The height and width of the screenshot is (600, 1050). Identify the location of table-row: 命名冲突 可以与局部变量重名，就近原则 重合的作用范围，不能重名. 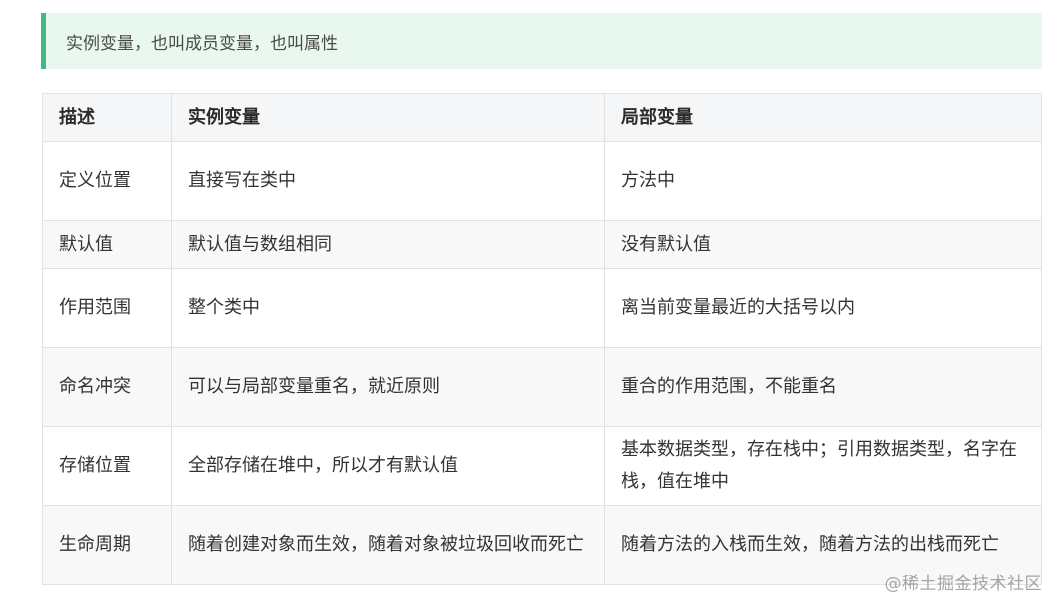
(542, 387).